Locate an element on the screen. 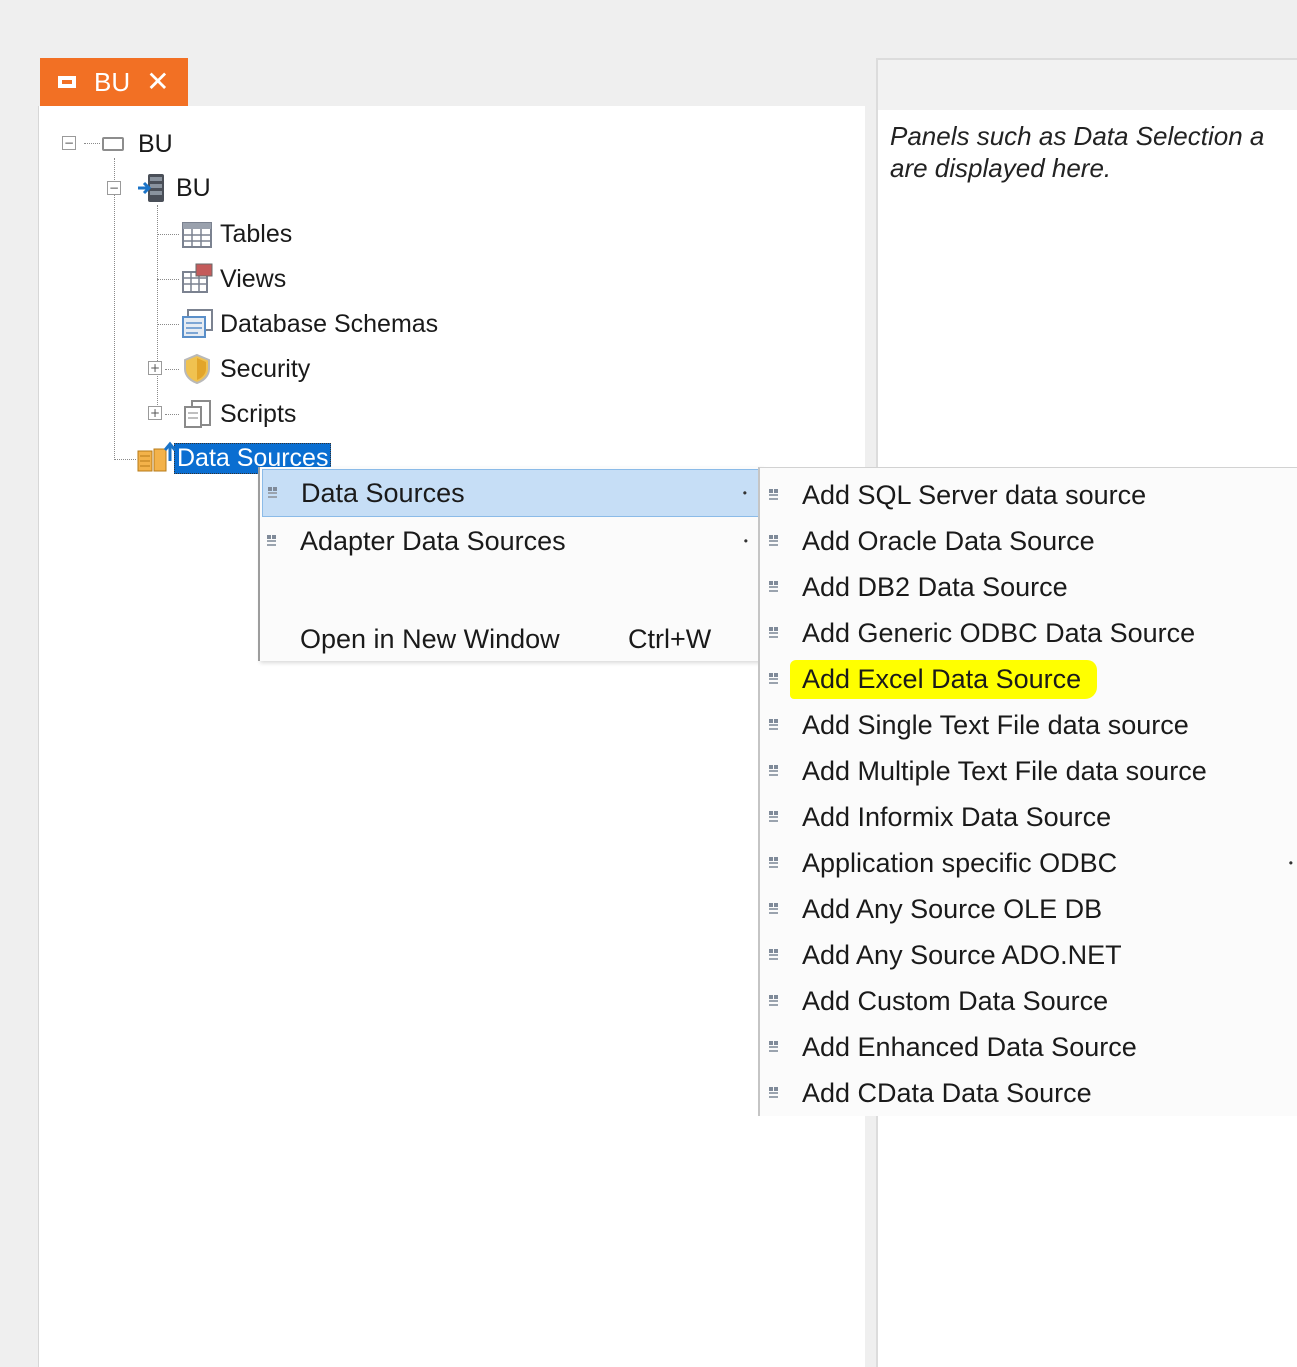 This screenshot has width=1297, height=1367. expand-security-toggle: + is located at coordinates (155, 368).